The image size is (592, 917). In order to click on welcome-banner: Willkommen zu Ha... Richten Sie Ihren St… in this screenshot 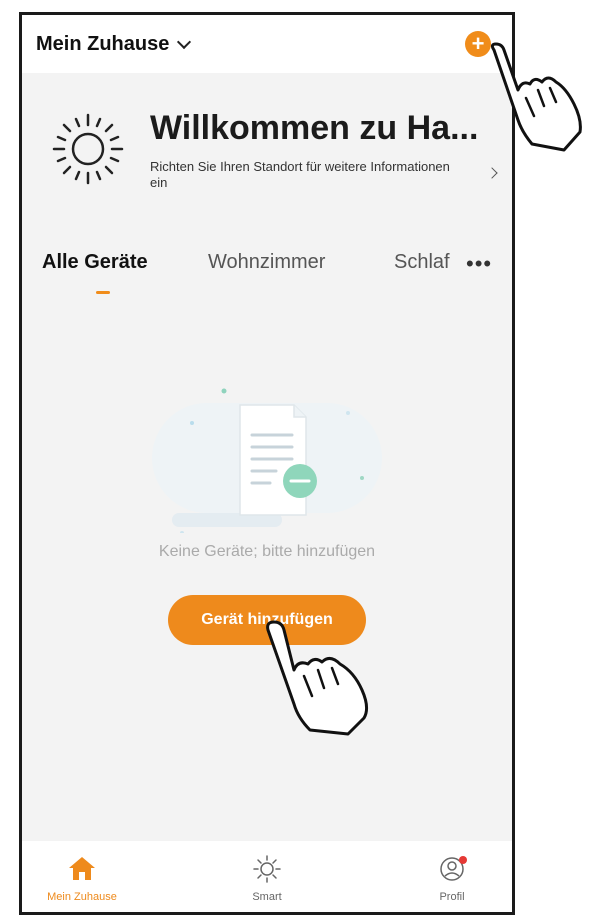, I will do `click(267, 158)`.